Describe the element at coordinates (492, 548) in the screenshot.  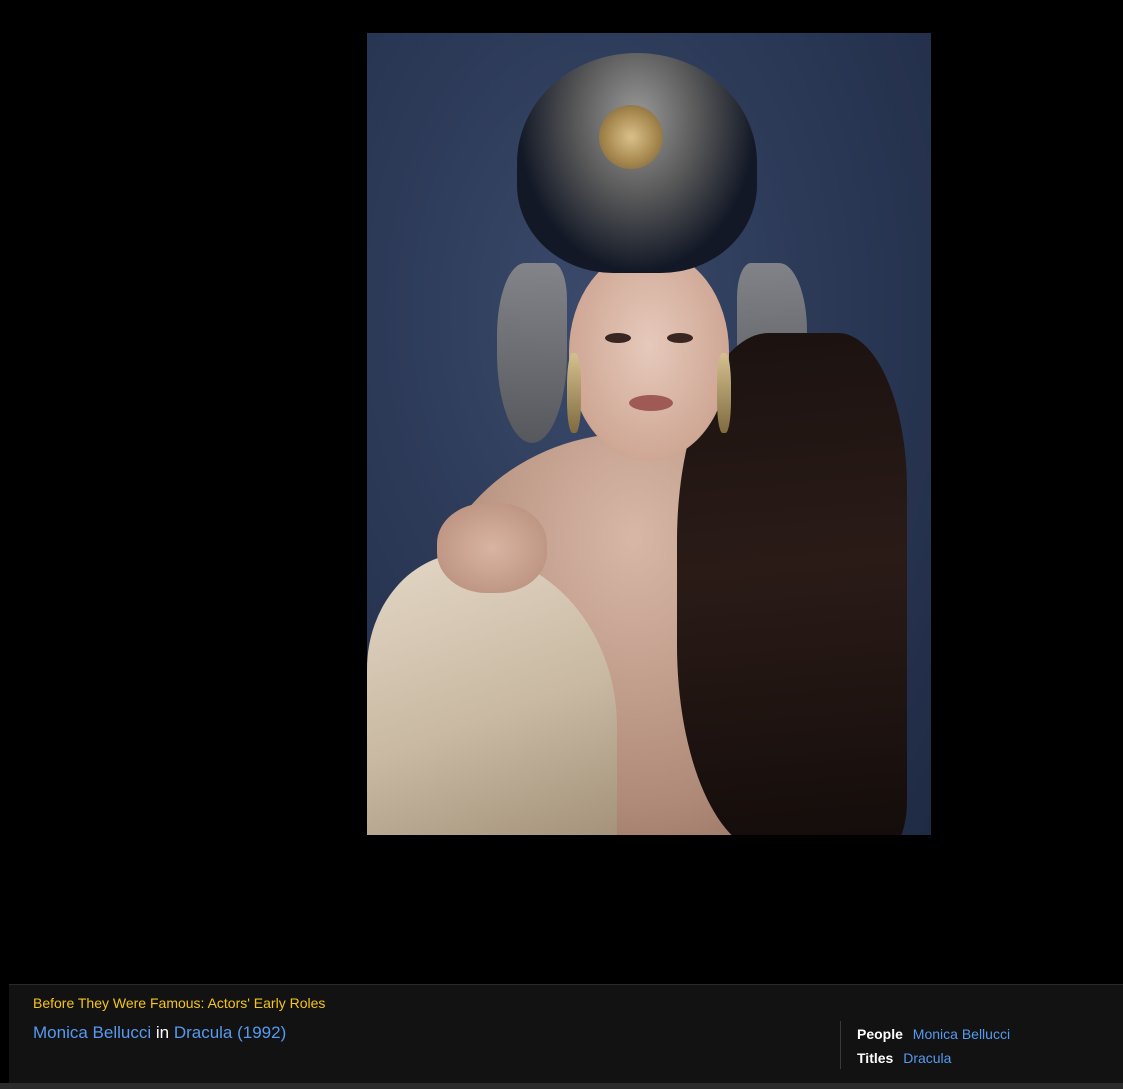
I see `photo-figure-hand` at that location.